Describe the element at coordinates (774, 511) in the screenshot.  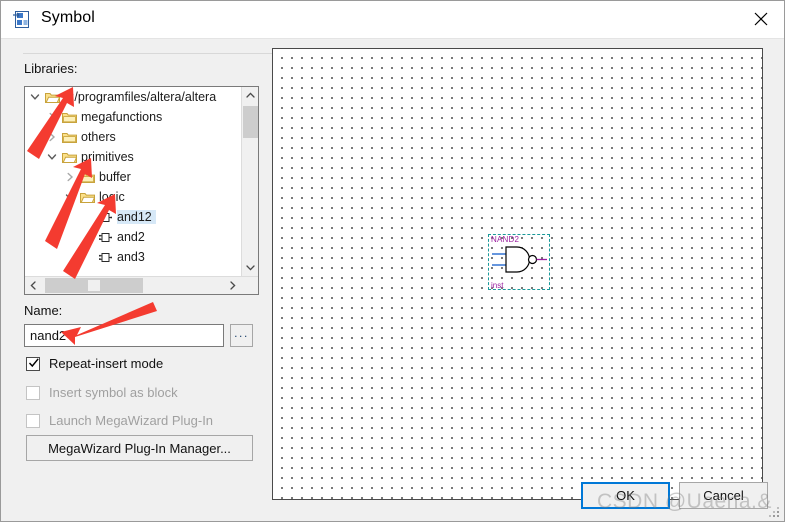
I see `resize-grip` at that location.